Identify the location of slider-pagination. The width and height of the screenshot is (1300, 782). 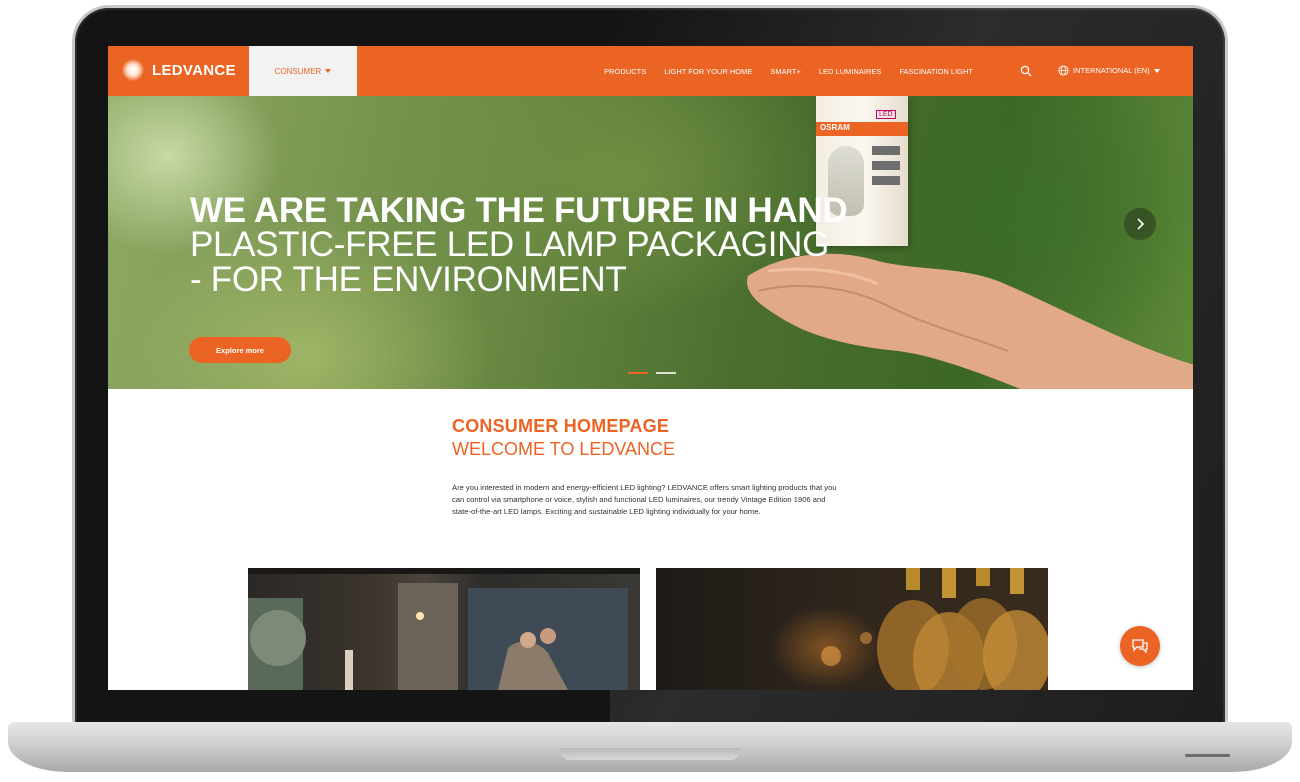
(652, 373).